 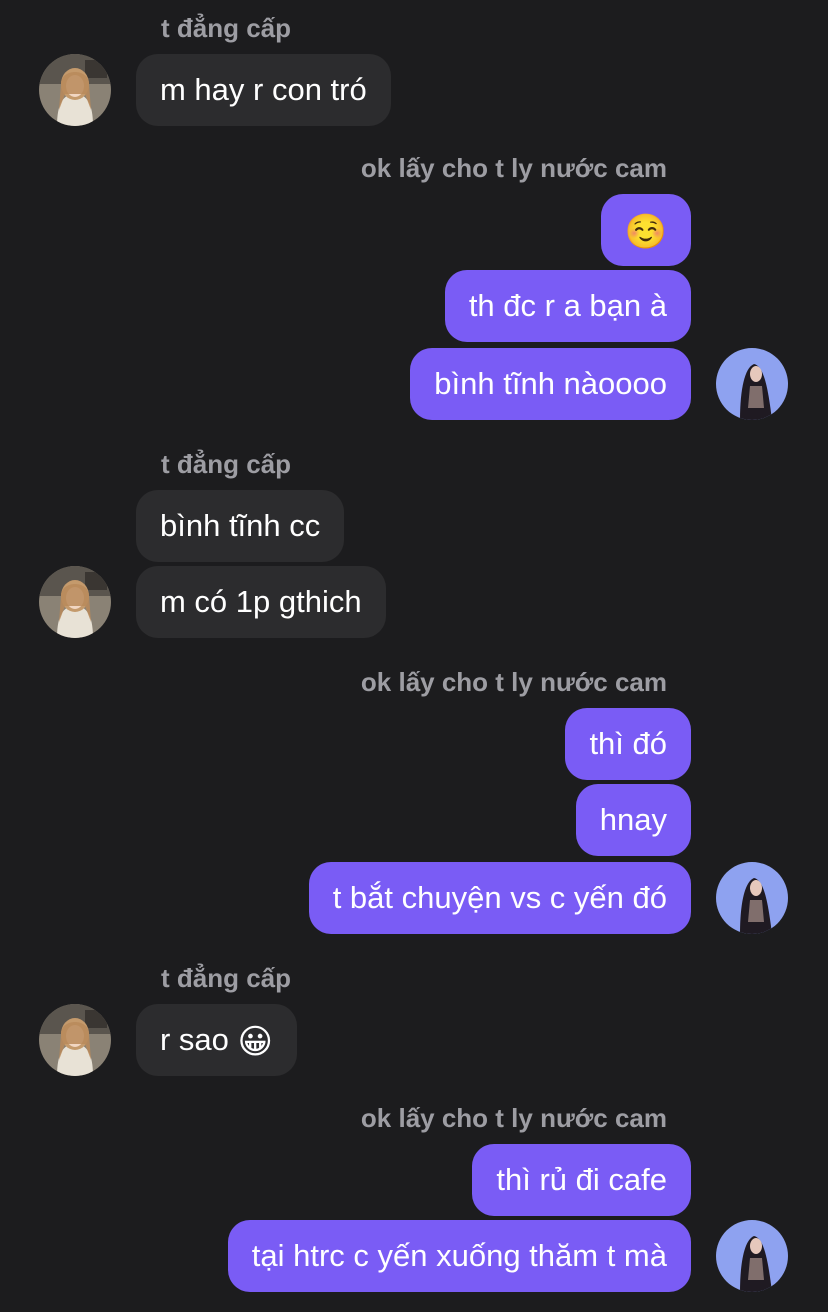 I want to click on message-text: bình tĩnh cc, so click(x=240, y=525).